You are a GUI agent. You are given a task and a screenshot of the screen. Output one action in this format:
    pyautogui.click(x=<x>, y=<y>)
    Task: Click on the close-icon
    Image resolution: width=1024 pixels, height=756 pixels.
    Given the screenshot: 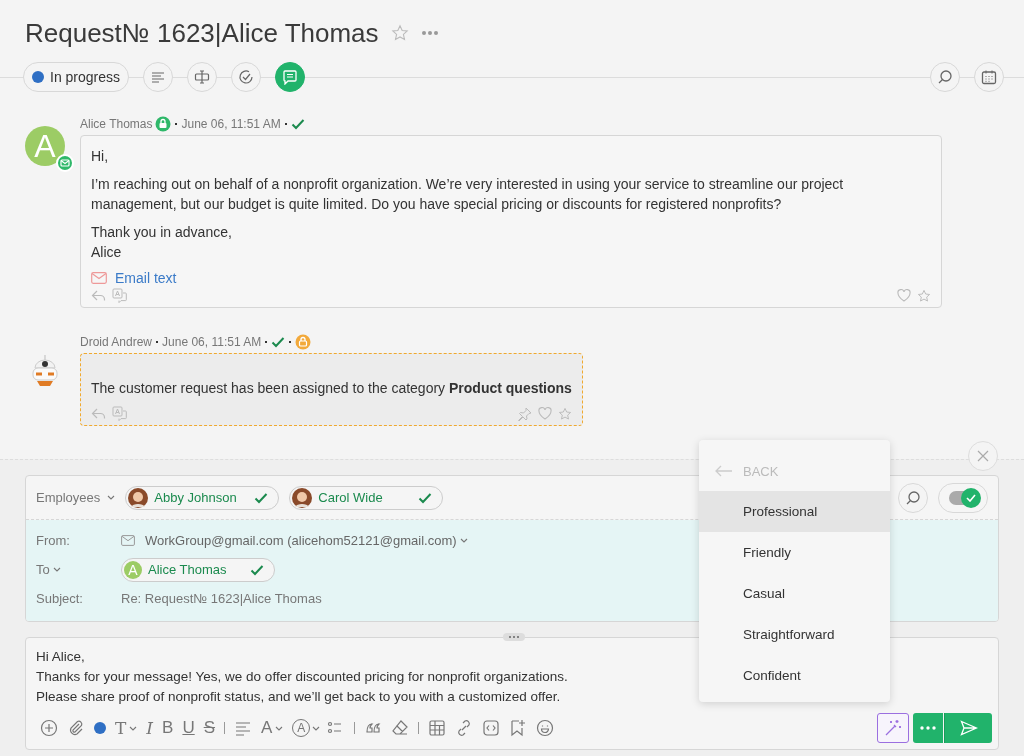 What is the action you would take?
    pyautogui.click(x=983, y=456)
    